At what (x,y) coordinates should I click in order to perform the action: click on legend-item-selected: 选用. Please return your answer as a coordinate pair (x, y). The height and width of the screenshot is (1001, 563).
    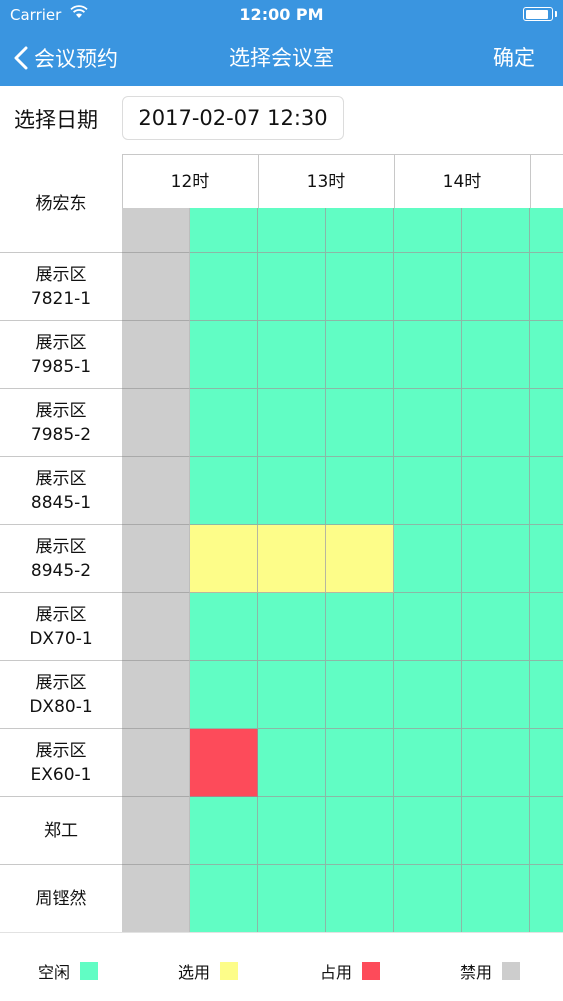
    Looking at the image, I should click on (208, 971).